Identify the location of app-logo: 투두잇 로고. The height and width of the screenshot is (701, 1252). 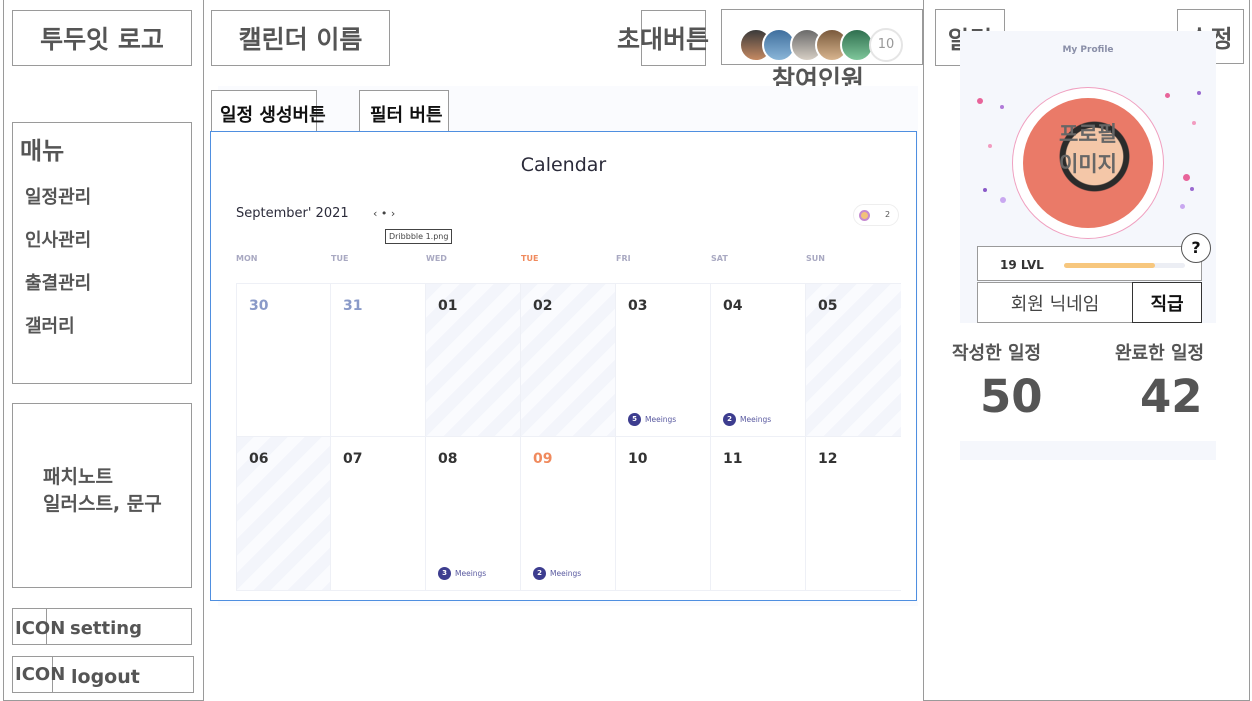
(102, 38).